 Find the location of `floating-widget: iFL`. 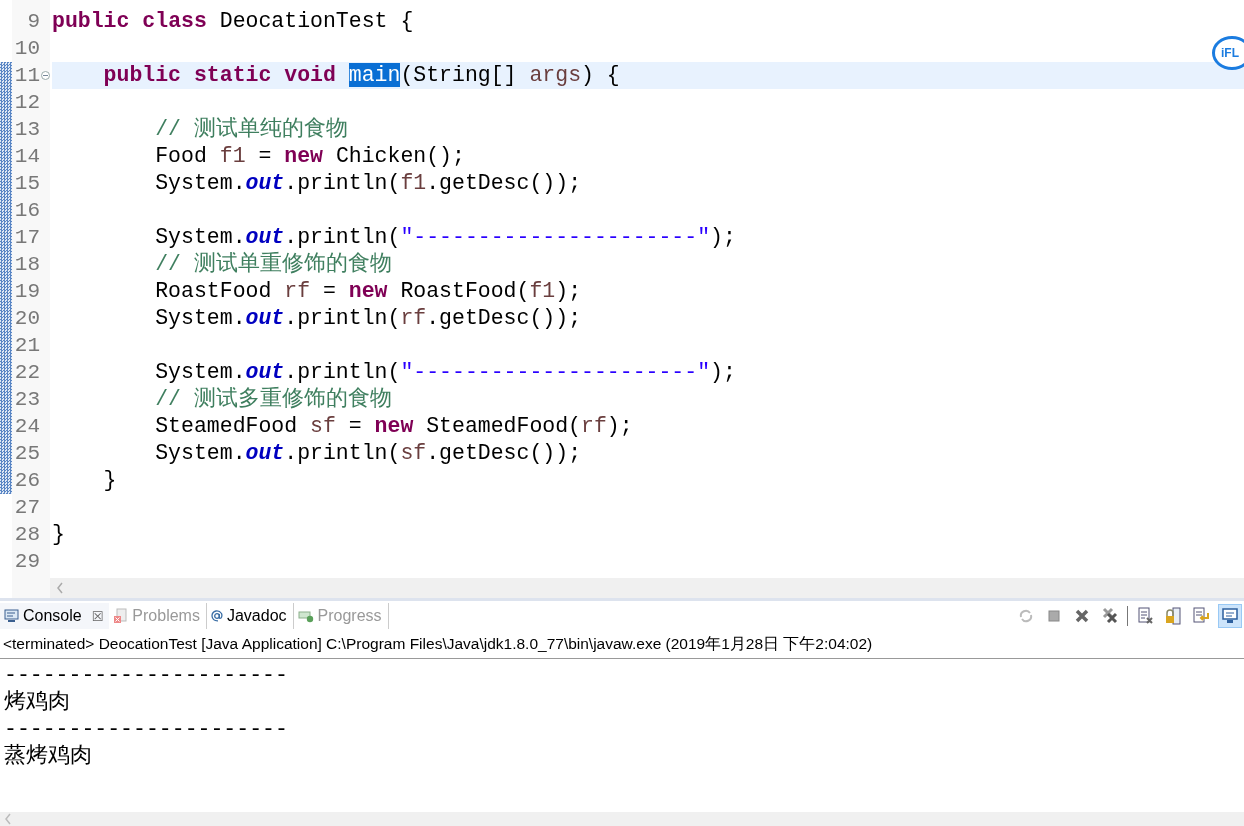

floating-widget: iFL is located at coordinates (1228, 53).